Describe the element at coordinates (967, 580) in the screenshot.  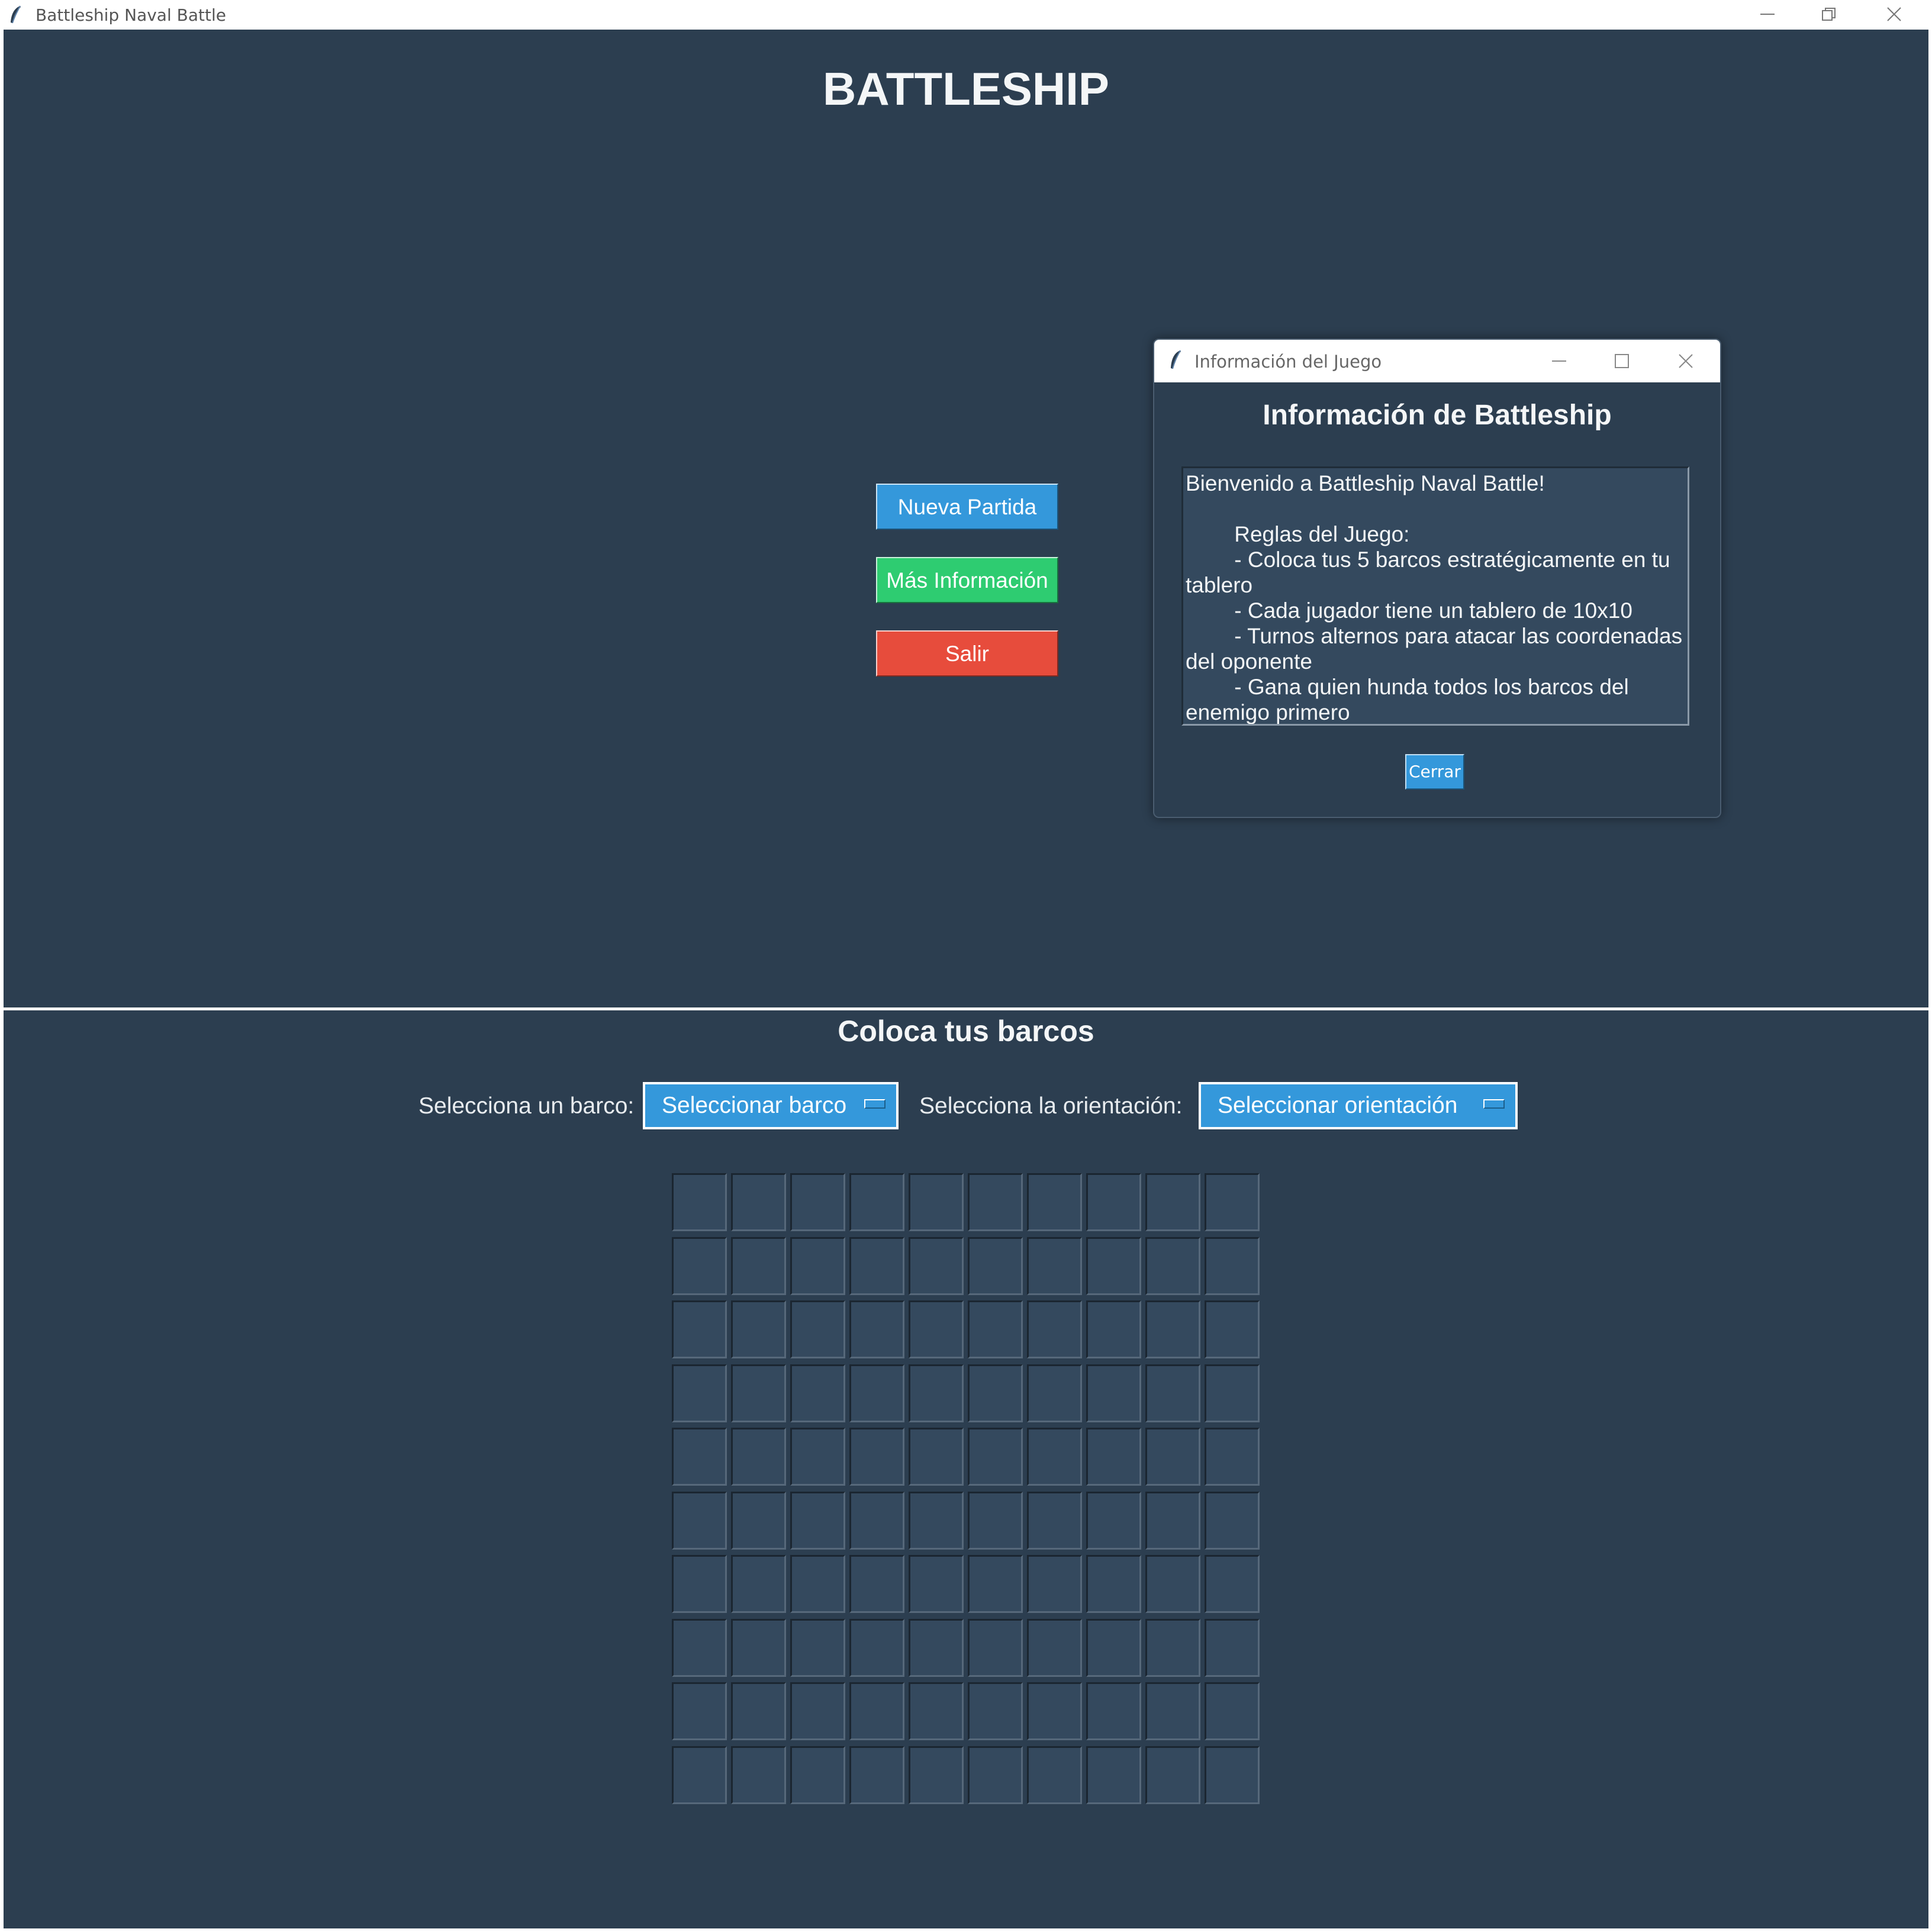
I see `more-info-button: Más Información` at that location.